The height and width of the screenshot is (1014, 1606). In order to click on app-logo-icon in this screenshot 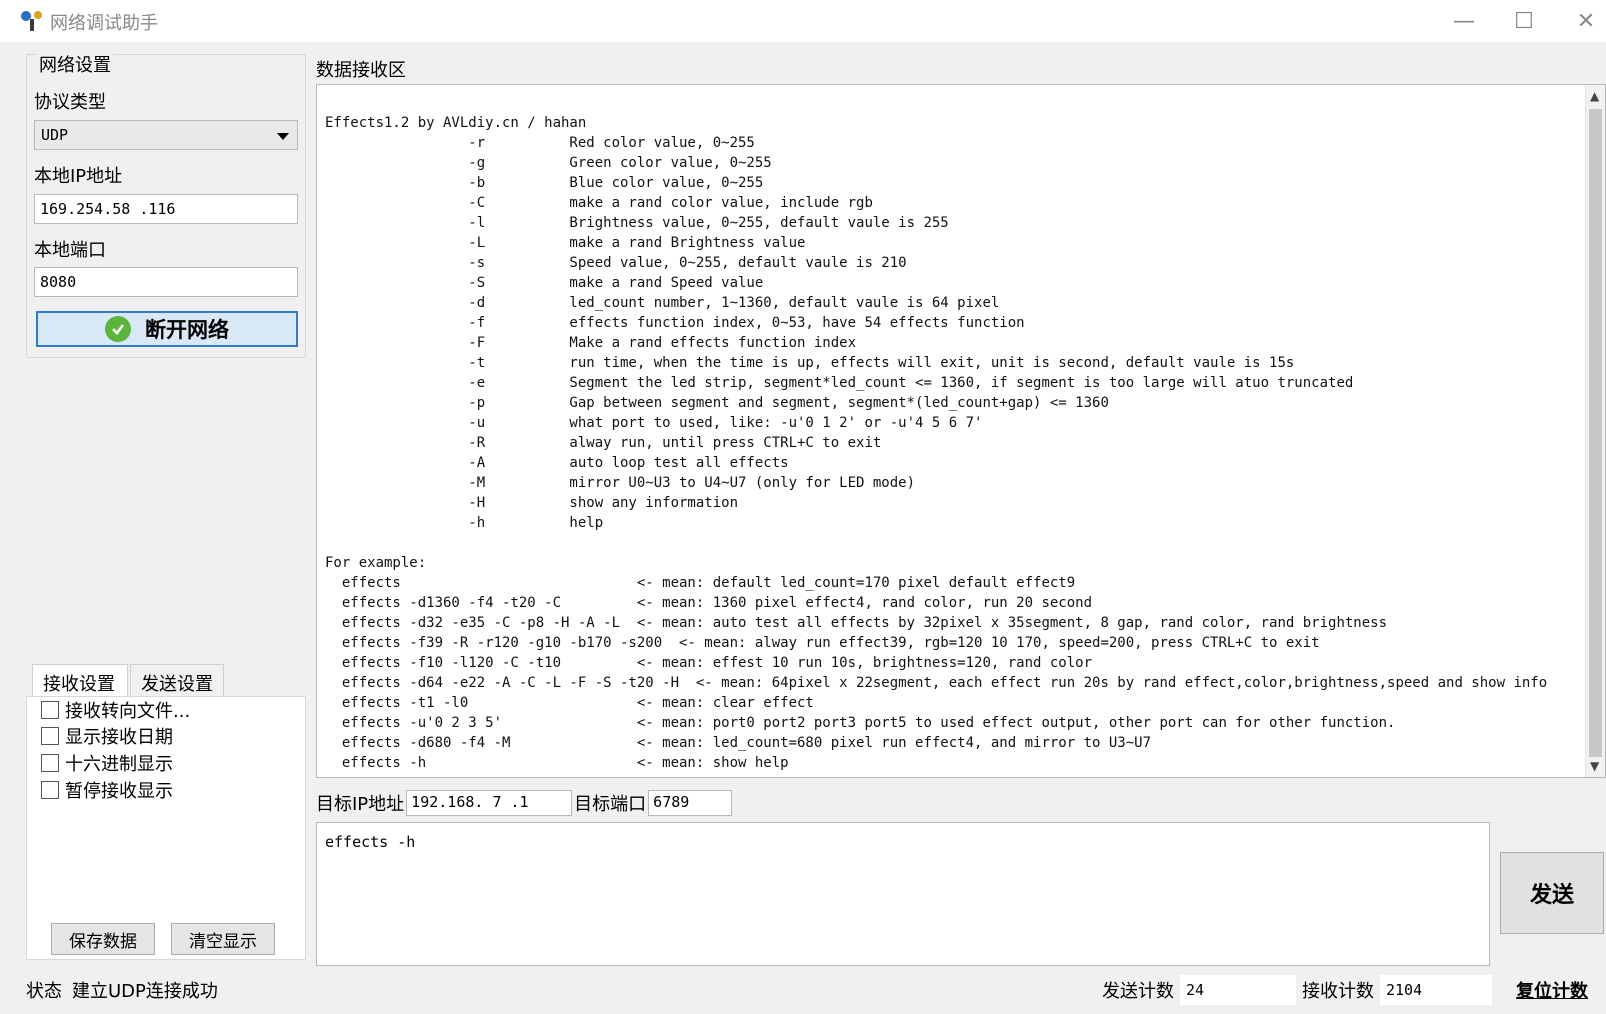, I will do `click(31, 21)`.